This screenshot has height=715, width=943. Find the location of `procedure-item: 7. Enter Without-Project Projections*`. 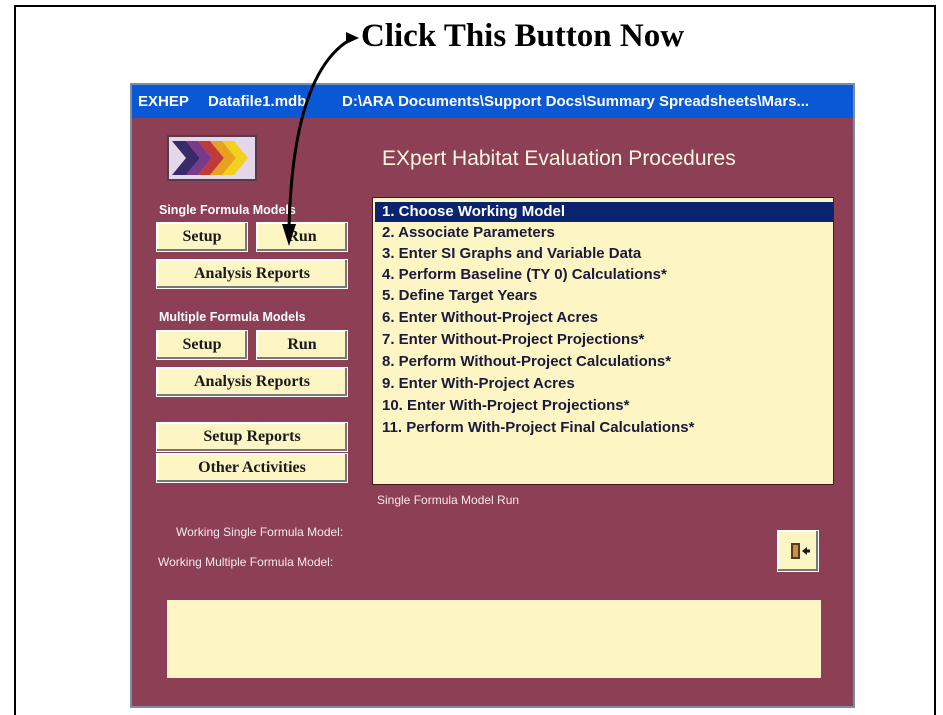

procedure-item: 7. Enter Without-Project Projections* is located at coordinates (509, 340).